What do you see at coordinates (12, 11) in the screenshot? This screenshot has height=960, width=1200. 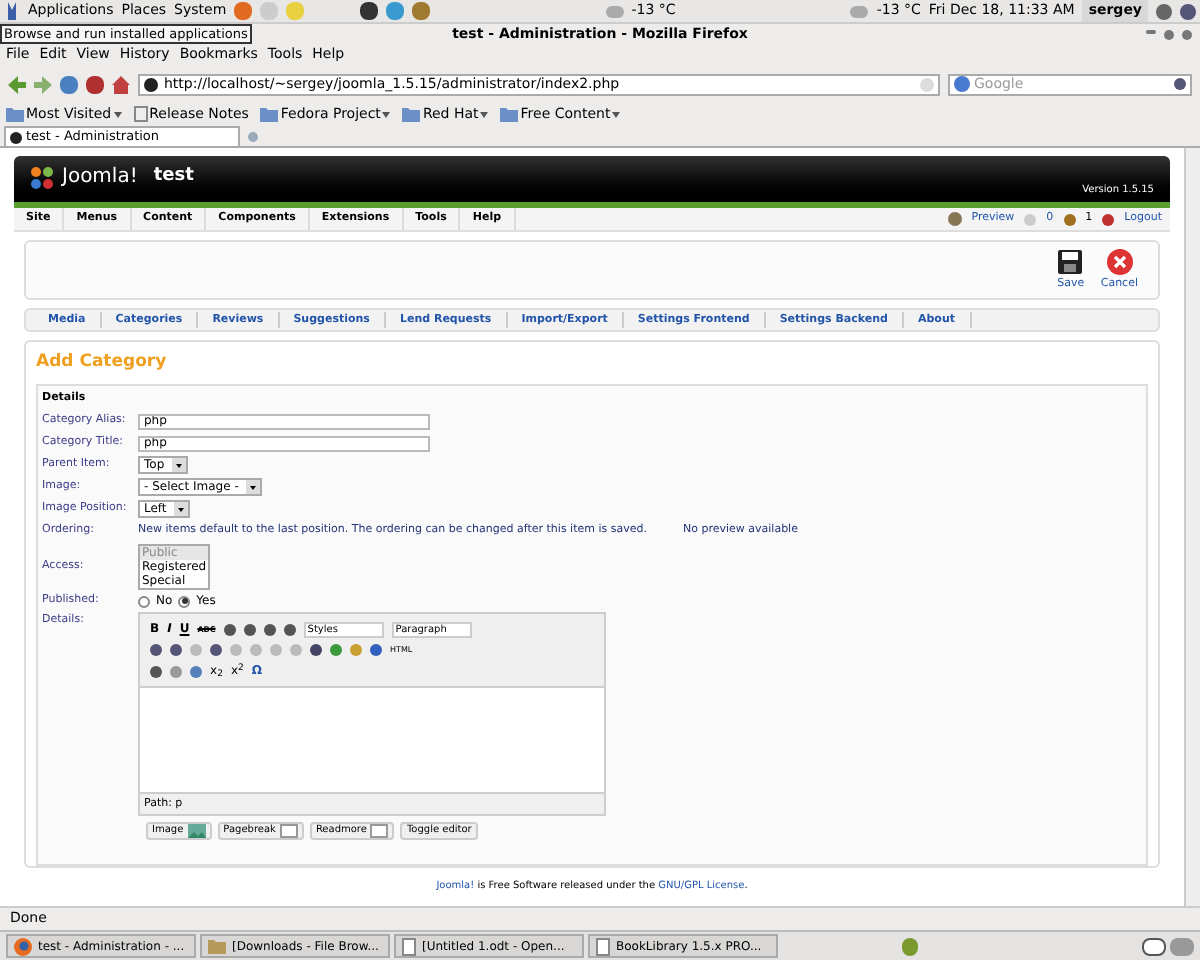 I see `foot-icon` at bounding box center [12, 11].